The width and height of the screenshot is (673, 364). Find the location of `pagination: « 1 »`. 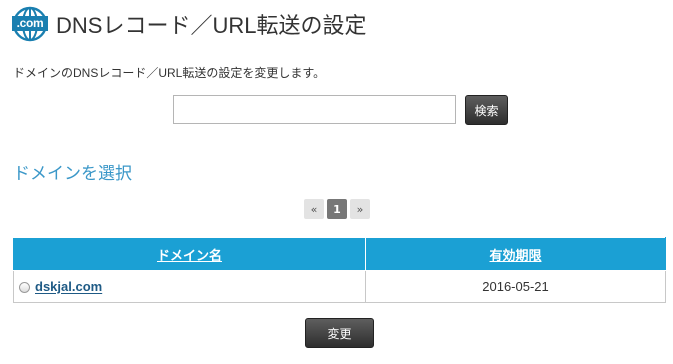

pagination: « 1 » is located at coordinates (337, 209).